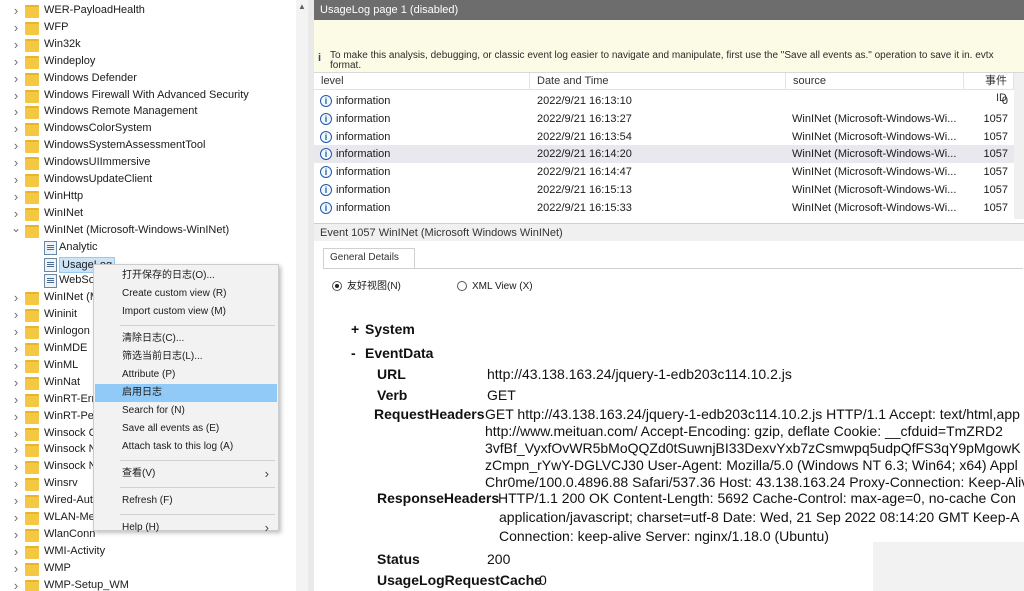 Image resolution: width=1024 pixels, height=591 pixels. What do you see at coordinates (989, 88) in the screenshot?
I see `column-header-event-id: 事件 ID` at bounding box center [989, 88].